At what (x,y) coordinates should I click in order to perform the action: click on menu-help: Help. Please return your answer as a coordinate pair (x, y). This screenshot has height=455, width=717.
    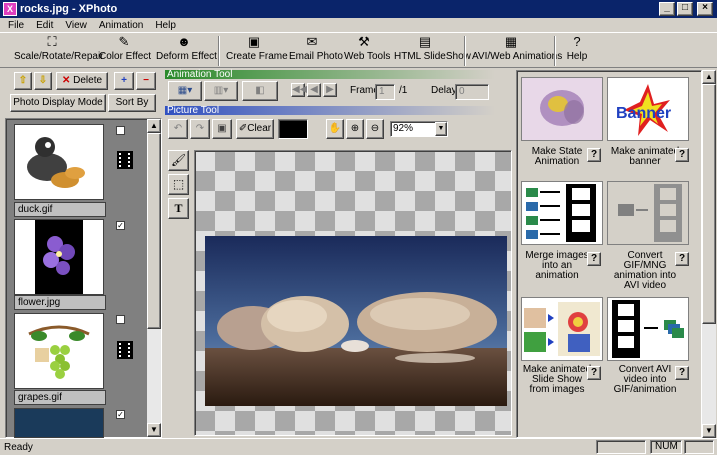
    Looking at the image, I should click on (165, 26).